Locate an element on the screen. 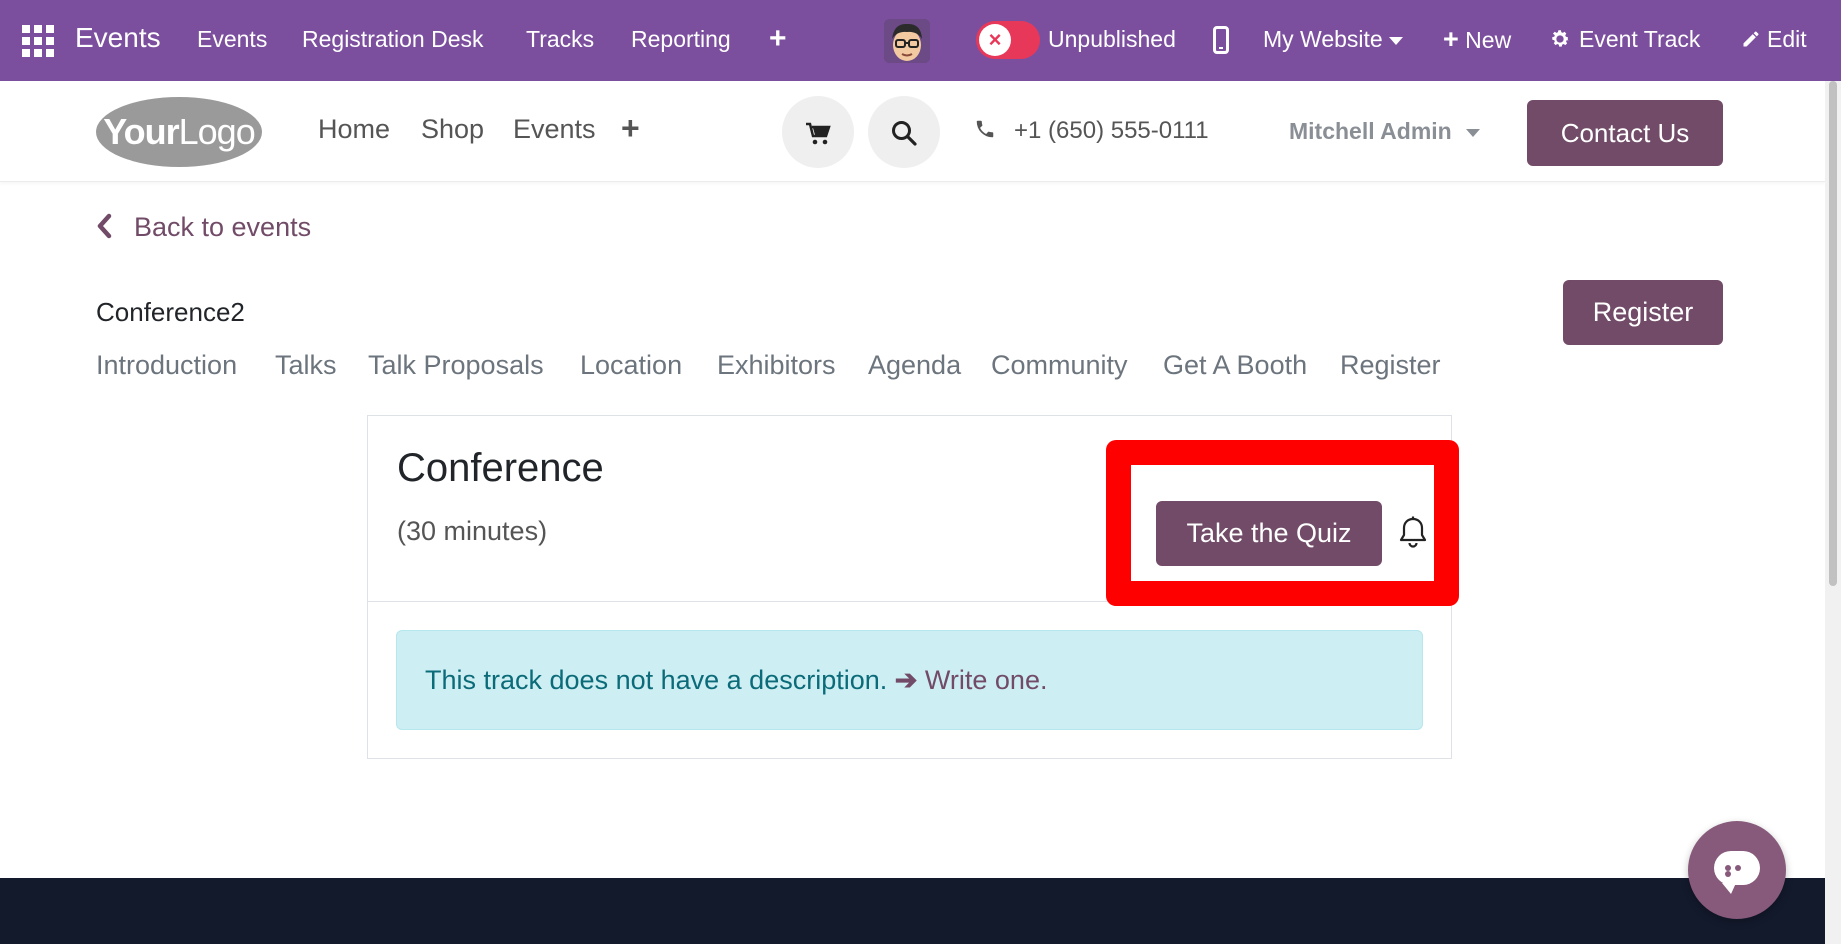 This screenshot has height=944, width=1841. phone-icon is located at coordinates (985, 131).